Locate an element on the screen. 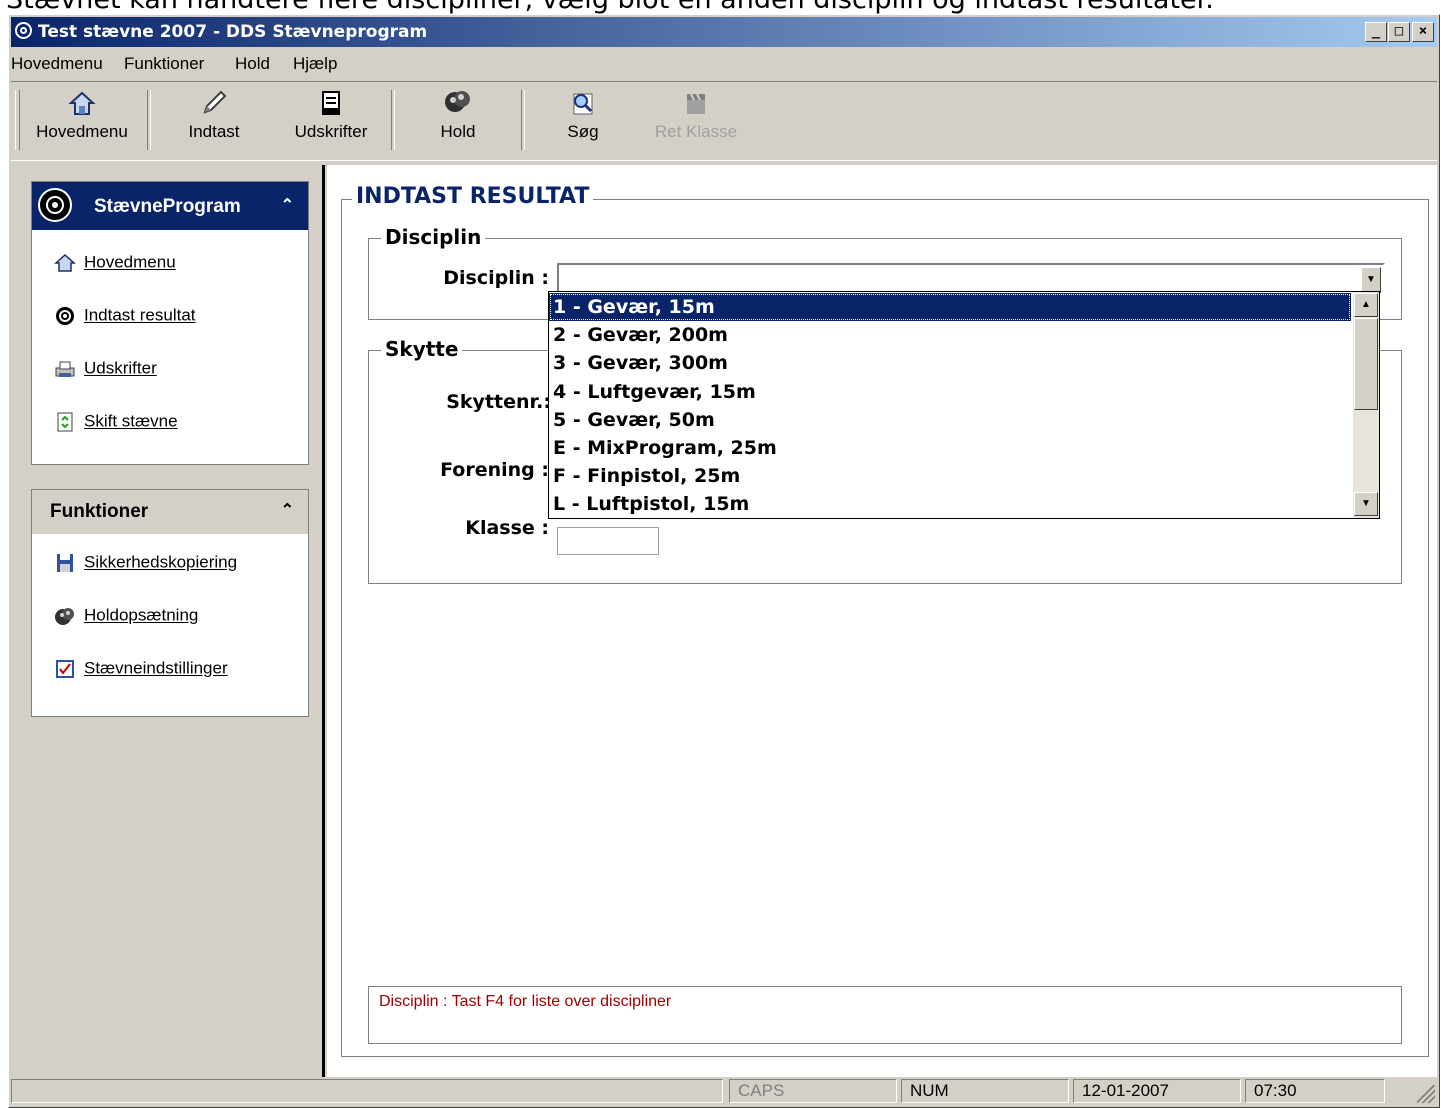 Image resolution: width=1441 pixels, height=1108 pixels. sidebar-item-indtast-resultat: Indtast resultat is located at coordinates (125, 315).